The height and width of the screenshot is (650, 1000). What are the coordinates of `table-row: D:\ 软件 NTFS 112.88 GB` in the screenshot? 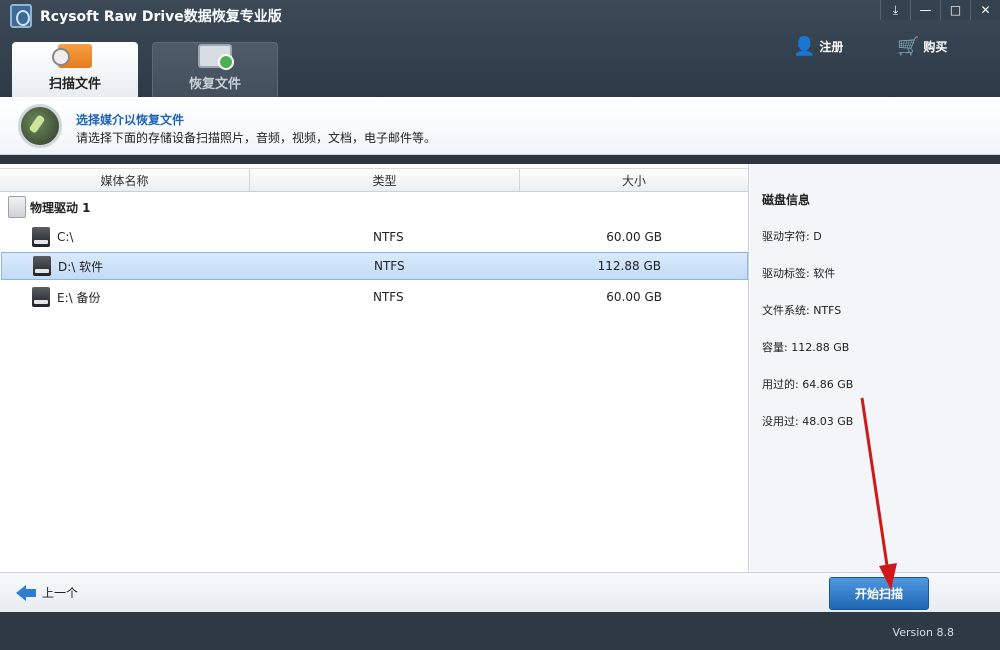 It's located at (374, 266).